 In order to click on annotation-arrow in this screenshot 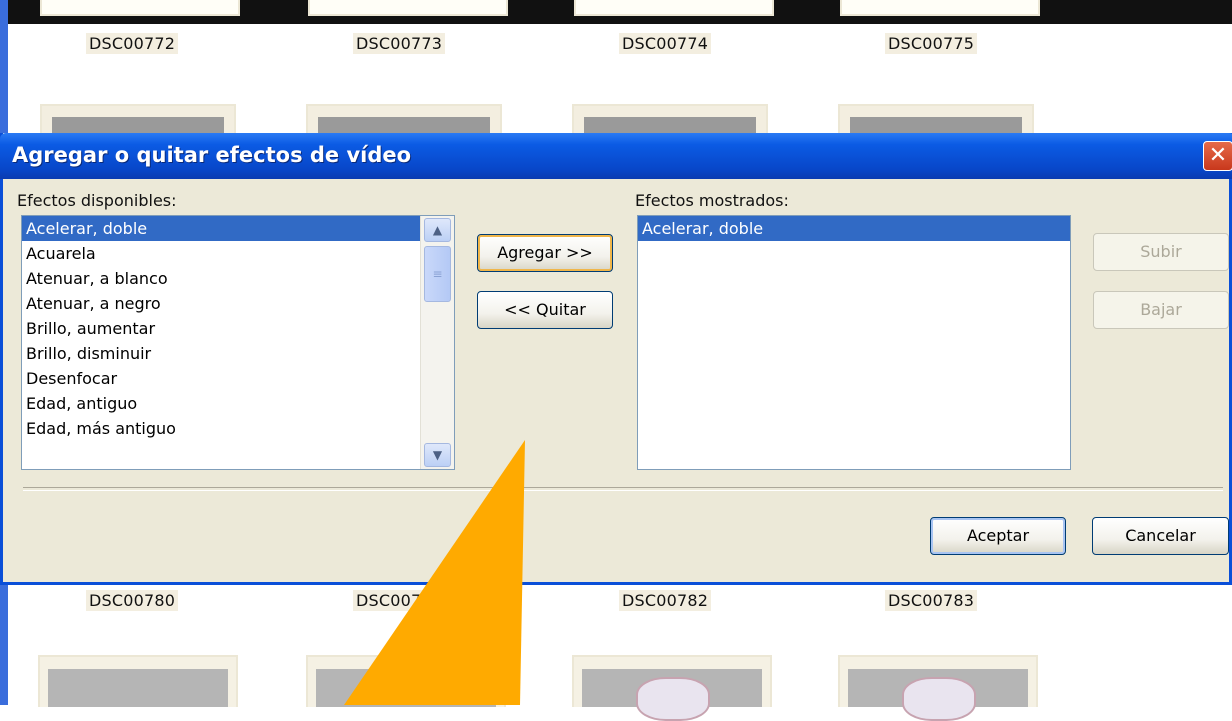, I will do `click(434, 572)`.